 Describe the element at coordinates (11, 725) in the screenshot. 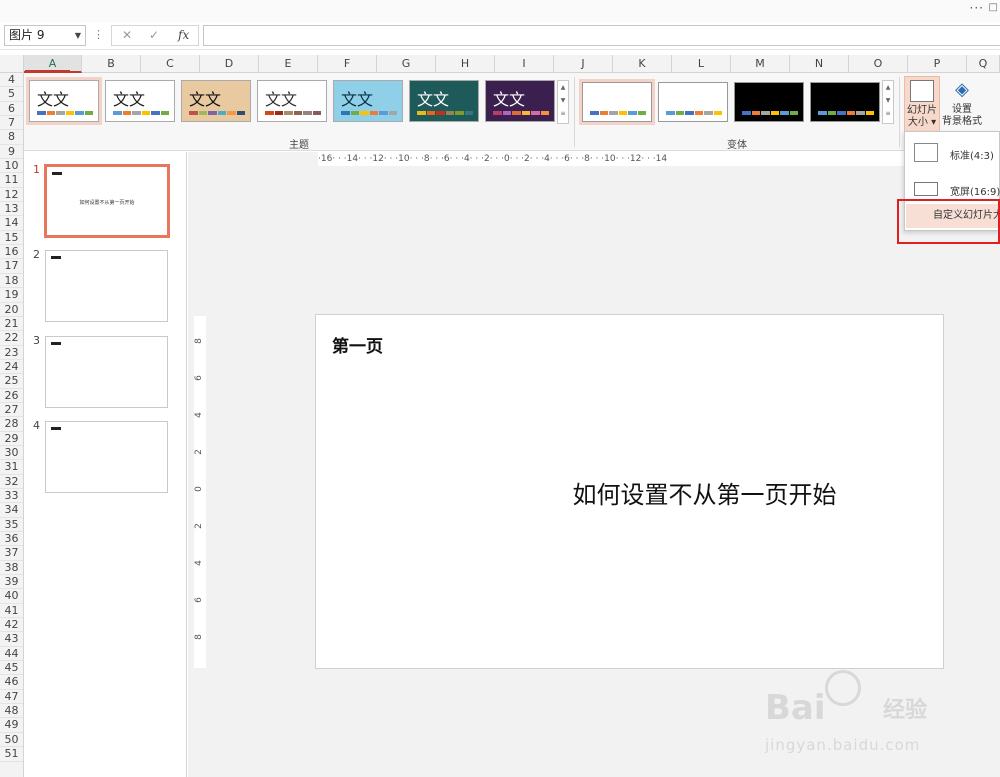

I see `row-header: 49` at that location.